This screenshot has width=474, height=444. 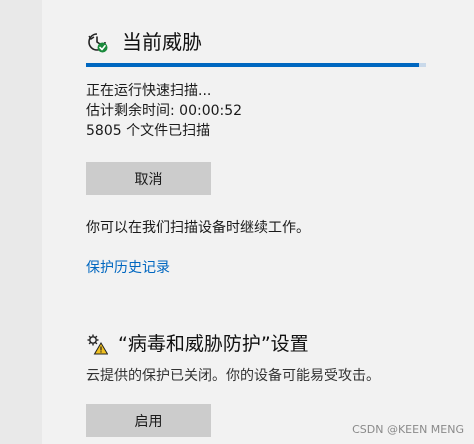 I want to click on enable-button: 启用, so click(x=148, y=420).